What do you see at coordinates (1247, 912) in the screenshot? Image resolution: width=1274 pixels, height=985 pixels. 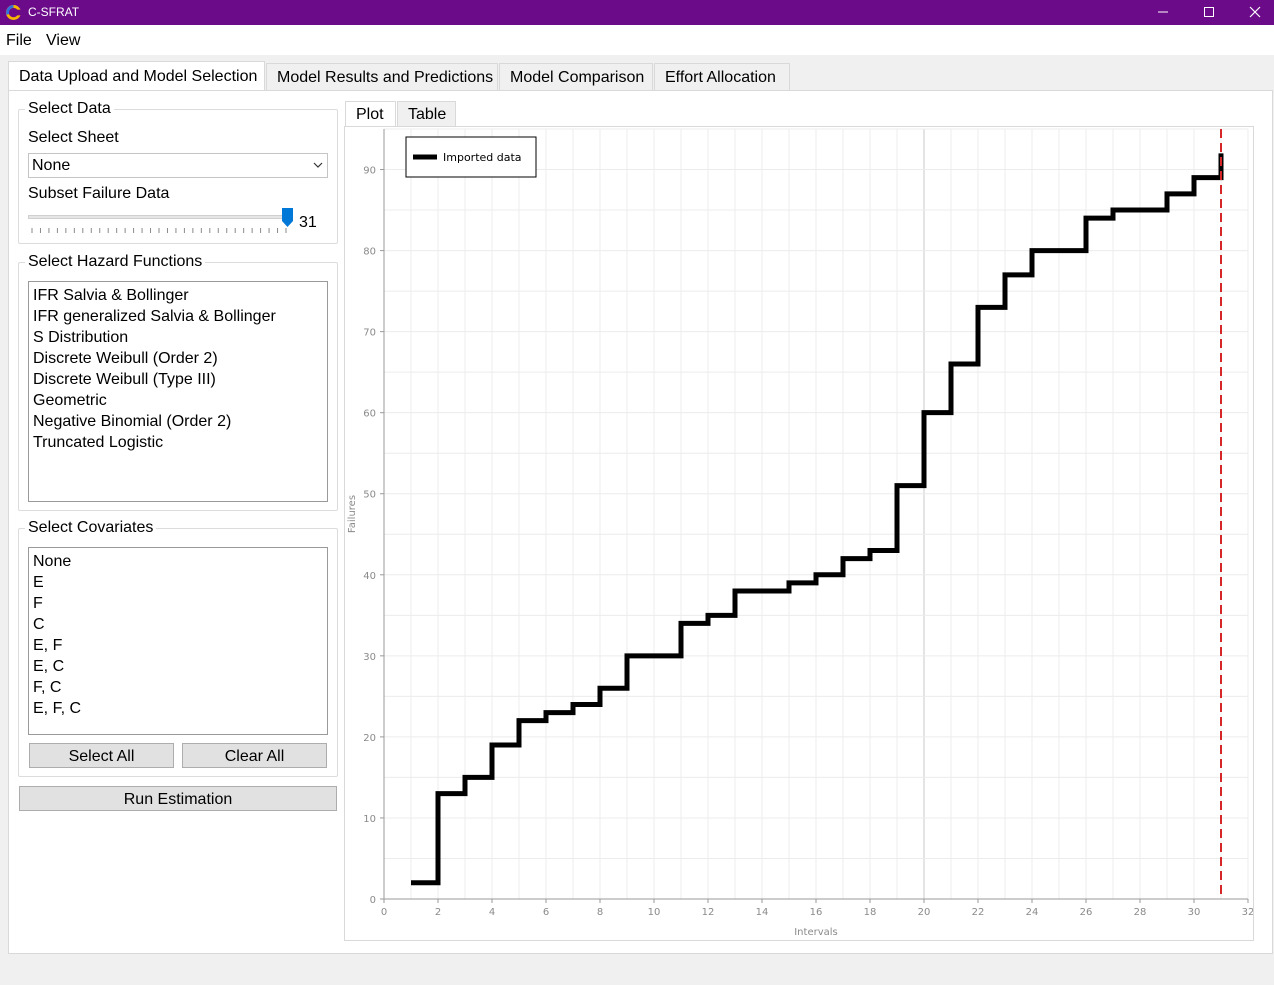 I see `x-tick-label: 32` at bounding box center [1247, 912].